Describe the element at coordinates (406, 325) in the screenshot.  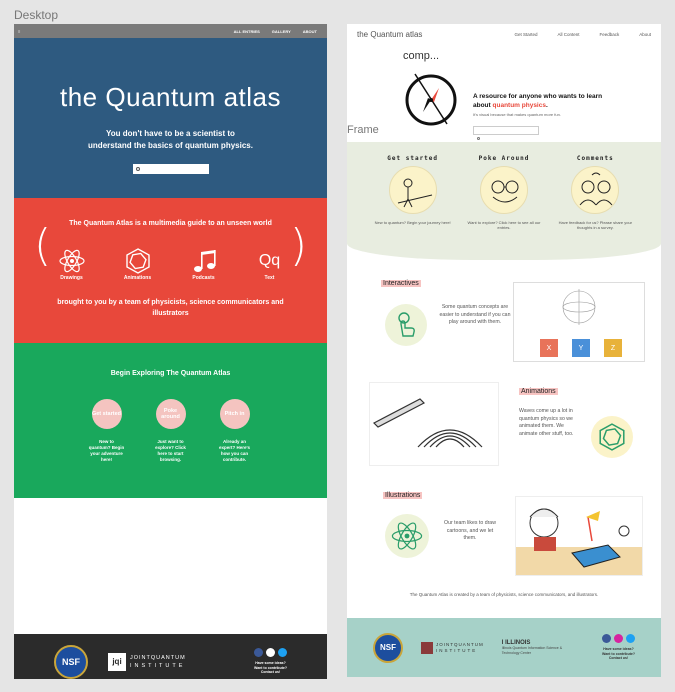
I see `tap-hand-icon` at that location.